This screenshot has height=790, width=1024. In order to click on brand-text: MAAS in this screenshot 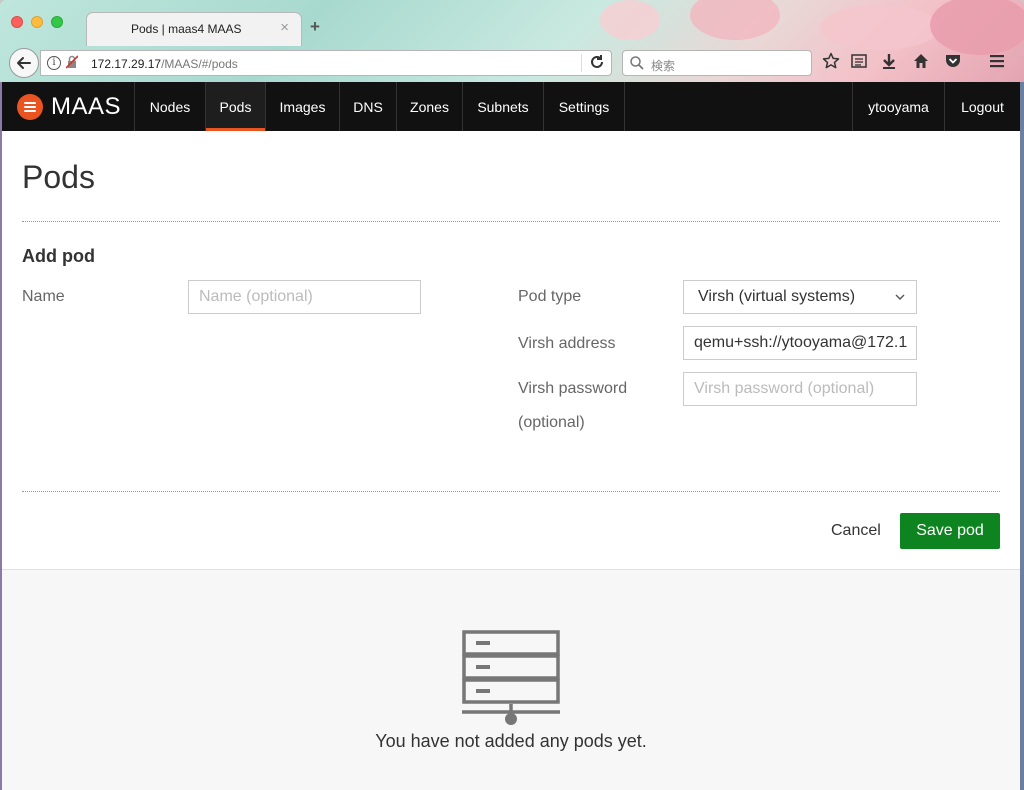, I will do `click(86, 106)`.